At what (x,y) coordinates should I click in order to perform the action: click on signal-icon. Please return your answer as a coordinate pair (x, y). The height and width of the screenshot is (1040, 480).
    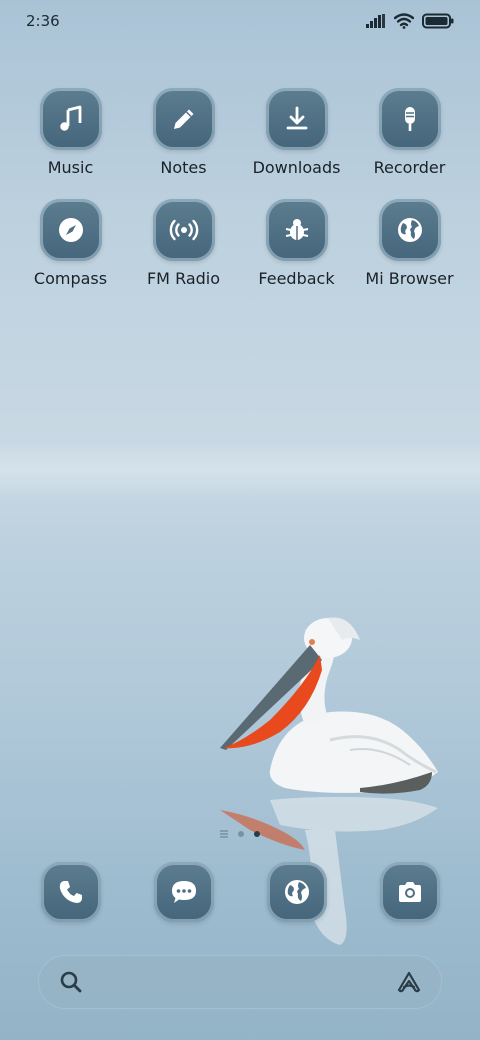
    Looking at the image, I should click on (375, 21).